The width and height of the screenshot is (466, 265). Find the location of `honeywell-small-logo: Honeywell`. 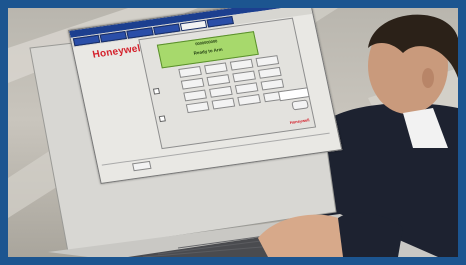

honeywell-small-logo: Honeywell is located at coordinates (299, 121).